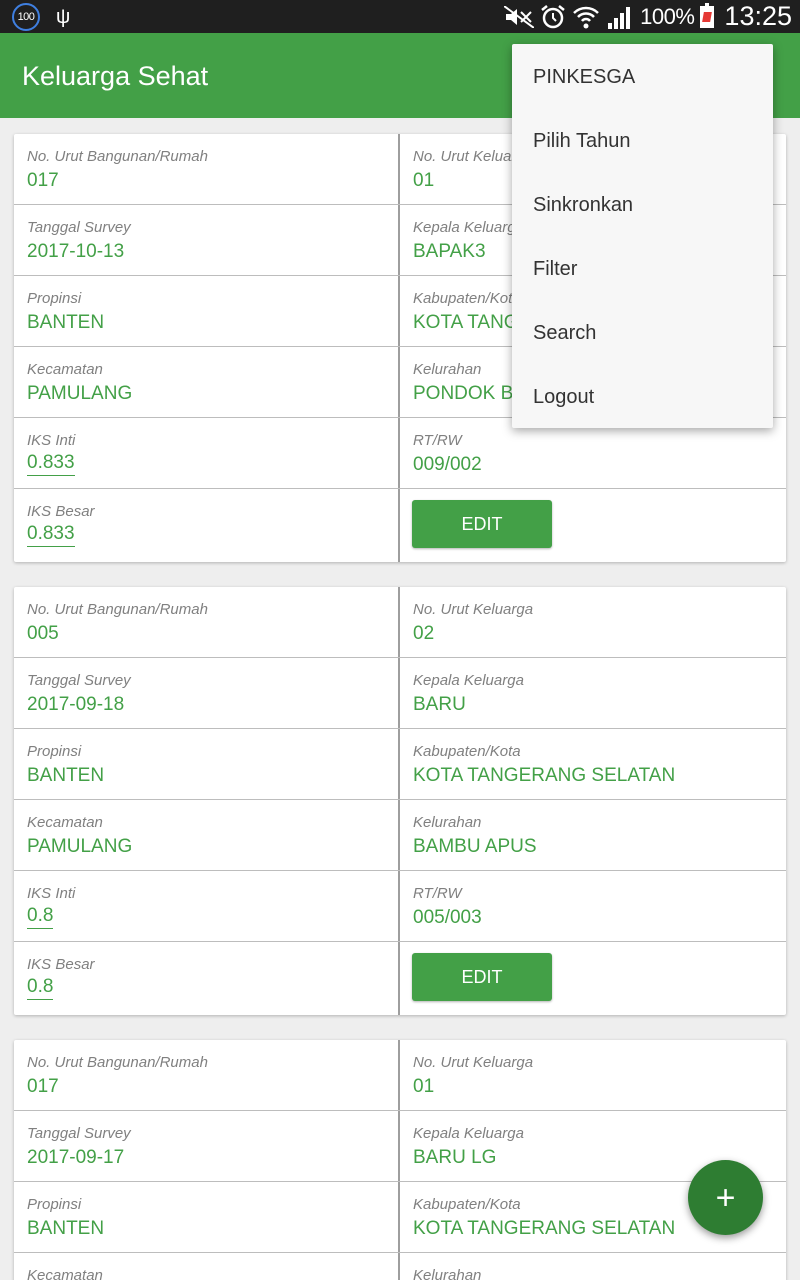 Image resolution: width=800 pixels, height=1280 pixels. What do you see at coordinates (207, 906) in the screenshot?
I see `field-iks-inti: IKS Inti 0.8` at bounding box center [207, 906].